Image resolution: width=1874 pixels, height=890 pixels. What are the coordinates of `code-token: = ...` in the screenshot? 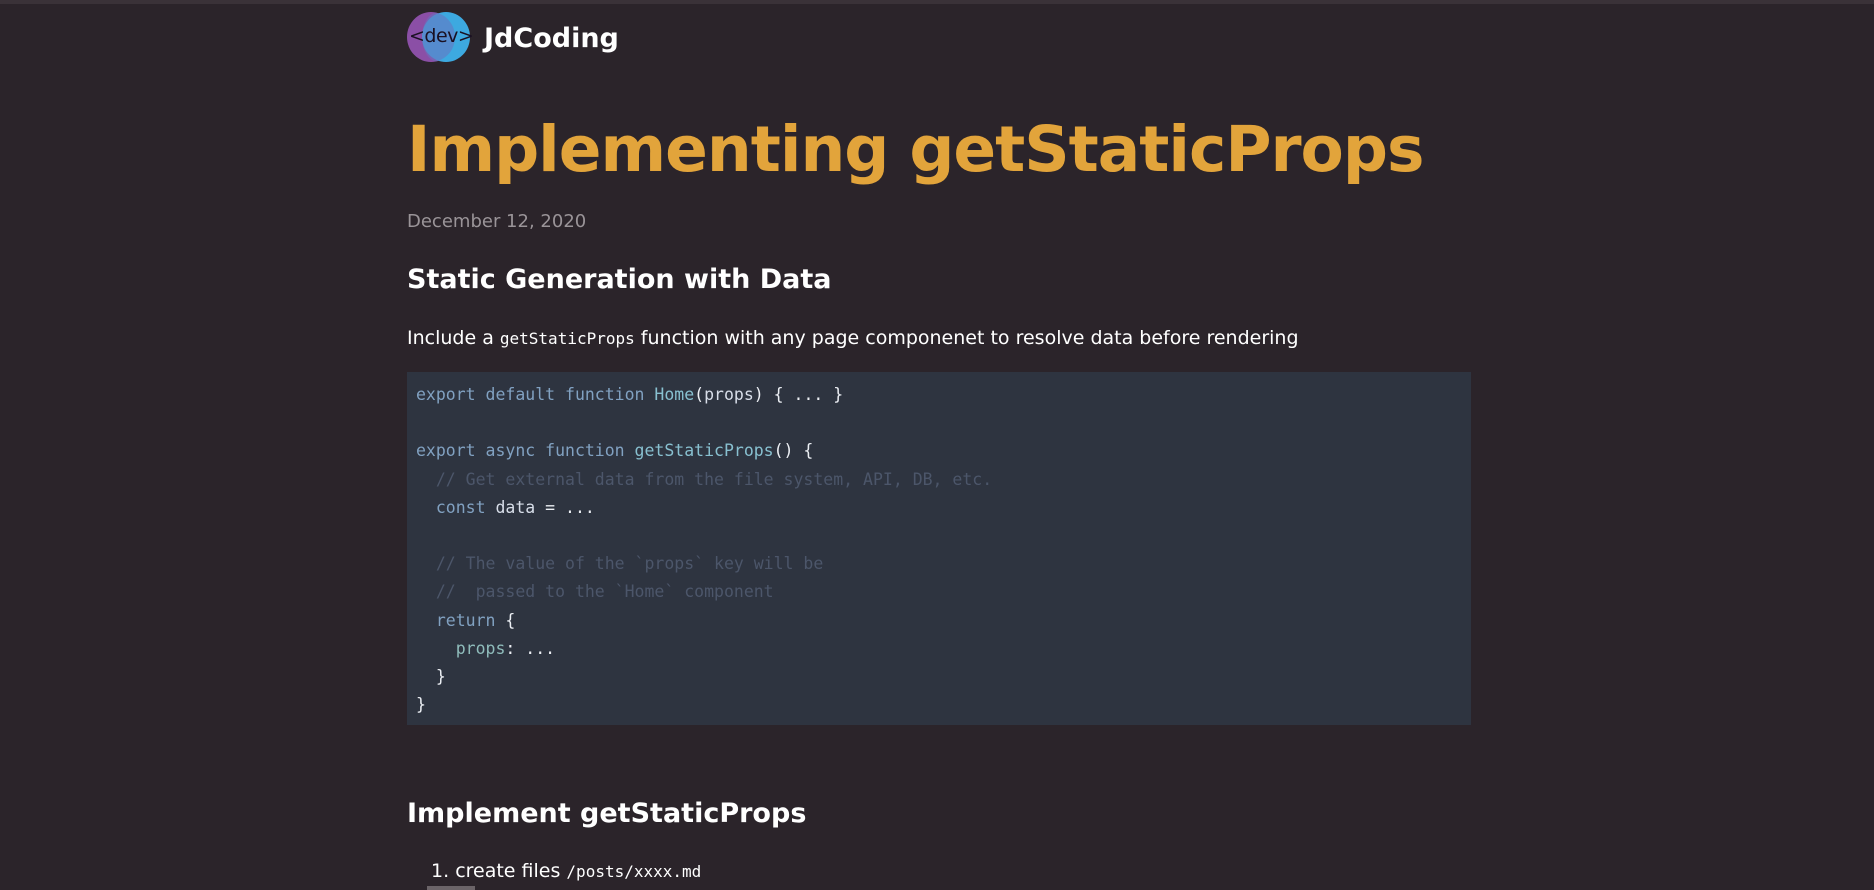 It's located at (565, 507).